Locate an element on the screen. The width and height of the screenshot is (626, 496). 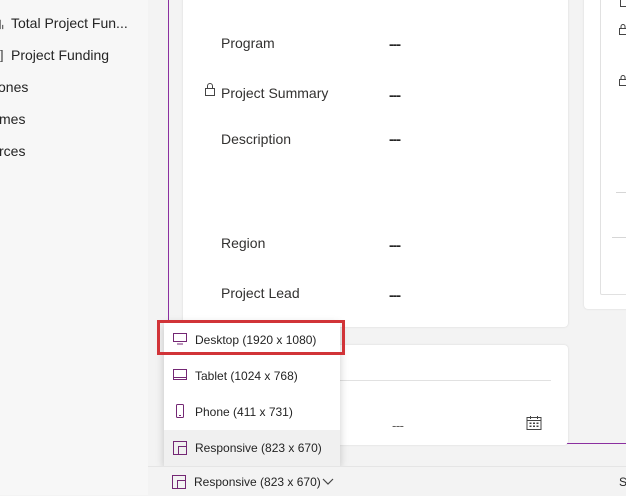
menu-item-label: Responsive (823 x 670) is located at coordinates (258, 448).